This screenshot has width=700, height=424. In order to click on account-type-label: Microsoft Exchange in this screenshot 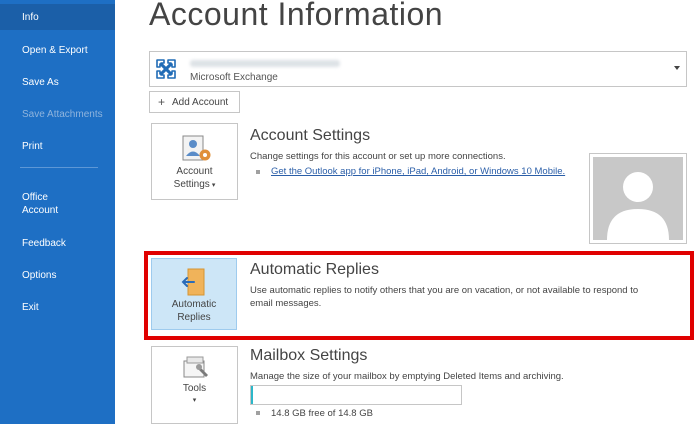, I will do `click(234, 77)`.